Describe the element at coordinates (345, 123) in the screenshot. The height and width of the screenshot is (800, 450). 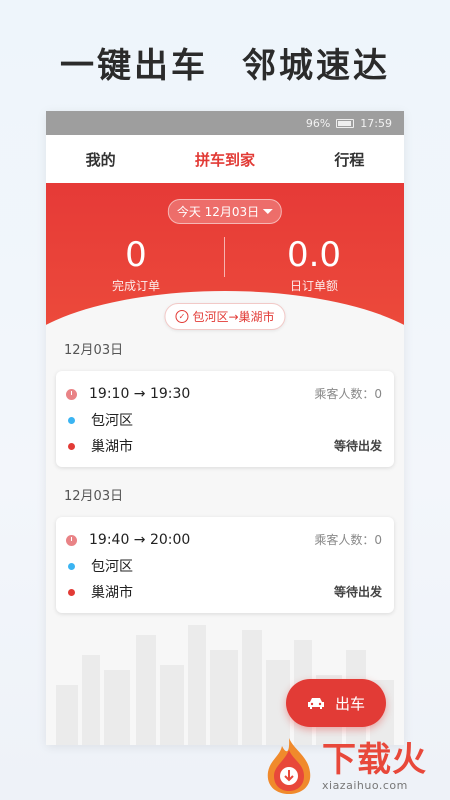
I see `battery-icon` at that location.